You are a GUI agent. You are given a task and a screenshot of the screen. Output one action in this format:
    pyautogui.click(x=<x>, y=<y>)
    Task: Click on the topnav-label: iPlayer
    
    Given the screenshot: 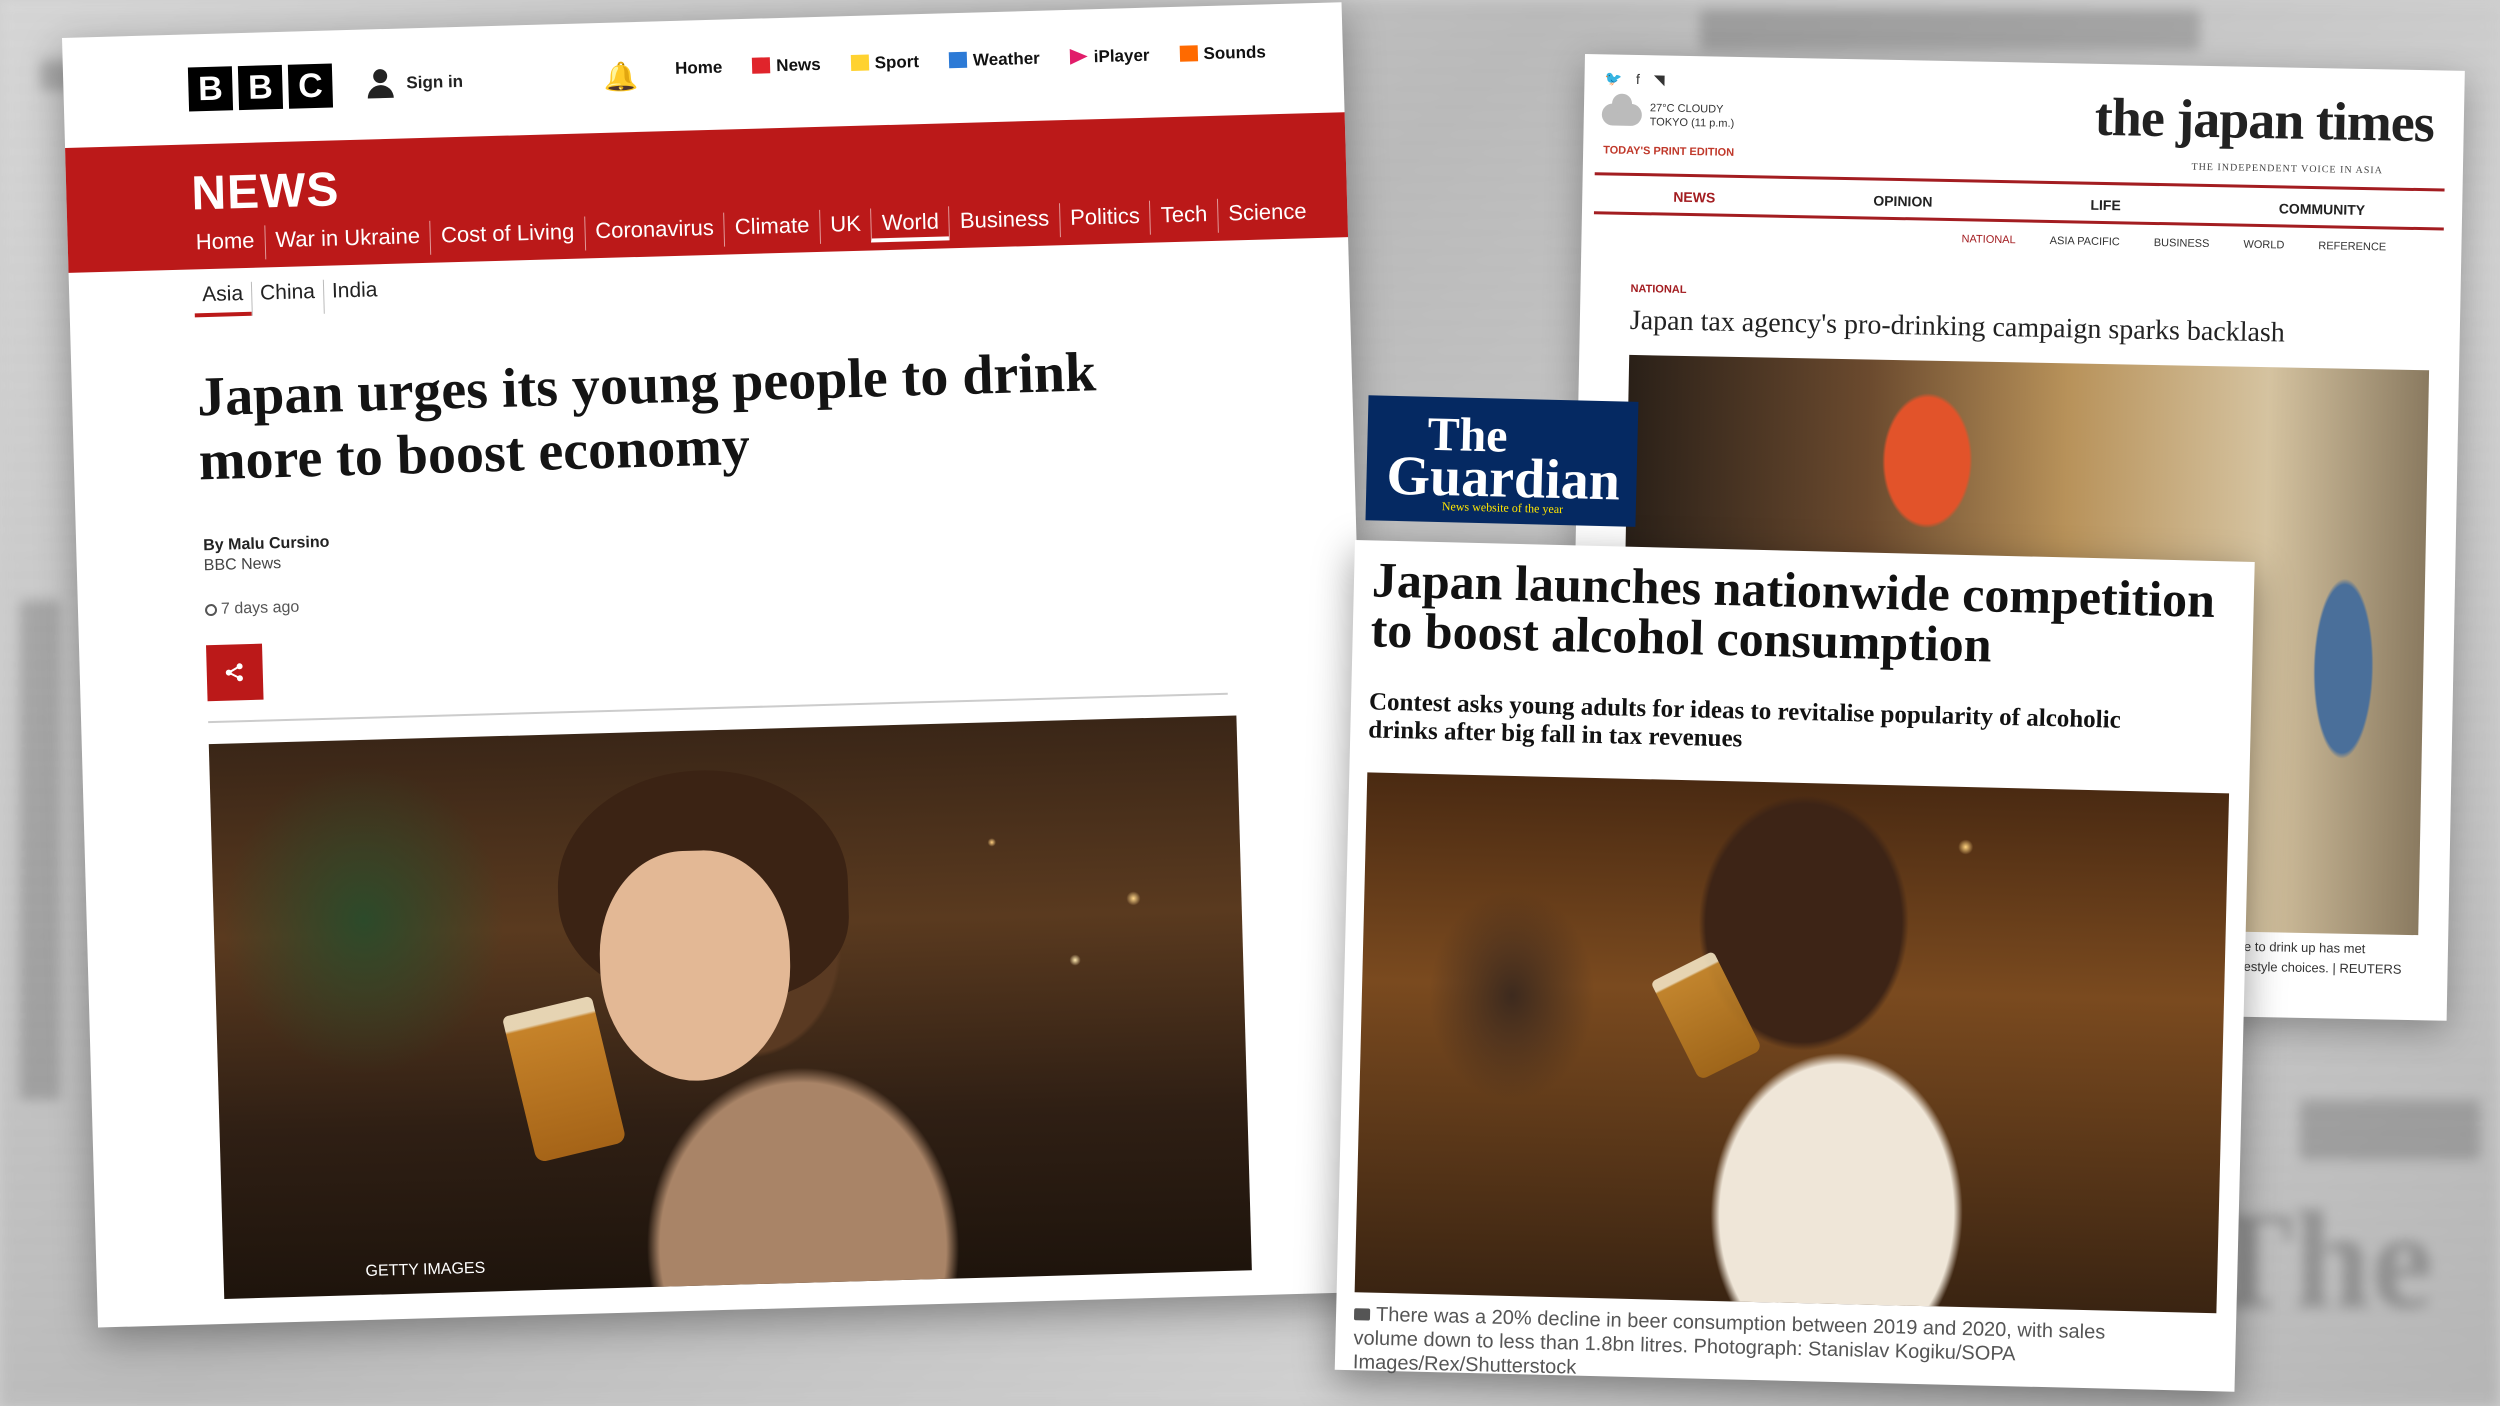 What is the action you would take?
    pyautogui.click(x=1121, y=56)
    